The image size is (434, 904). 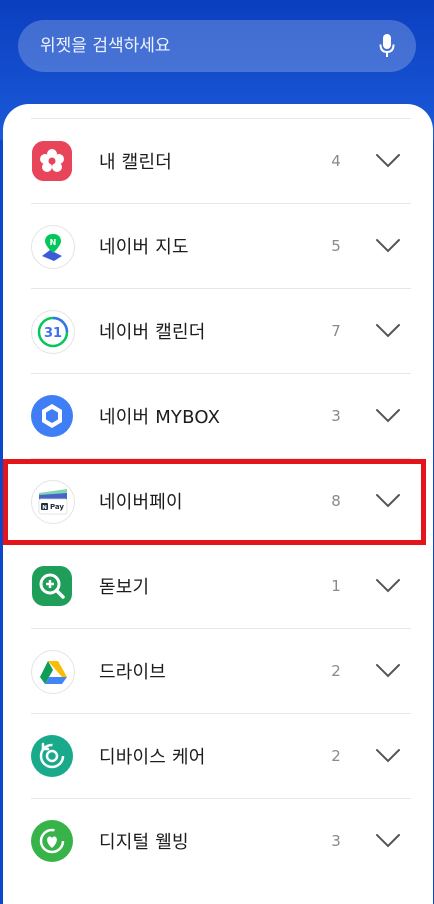 What do you see at coordinates (53, 502) in the screenshot?
I see `naver-pay-icon: N Pay` at bounding box center [53, 502].